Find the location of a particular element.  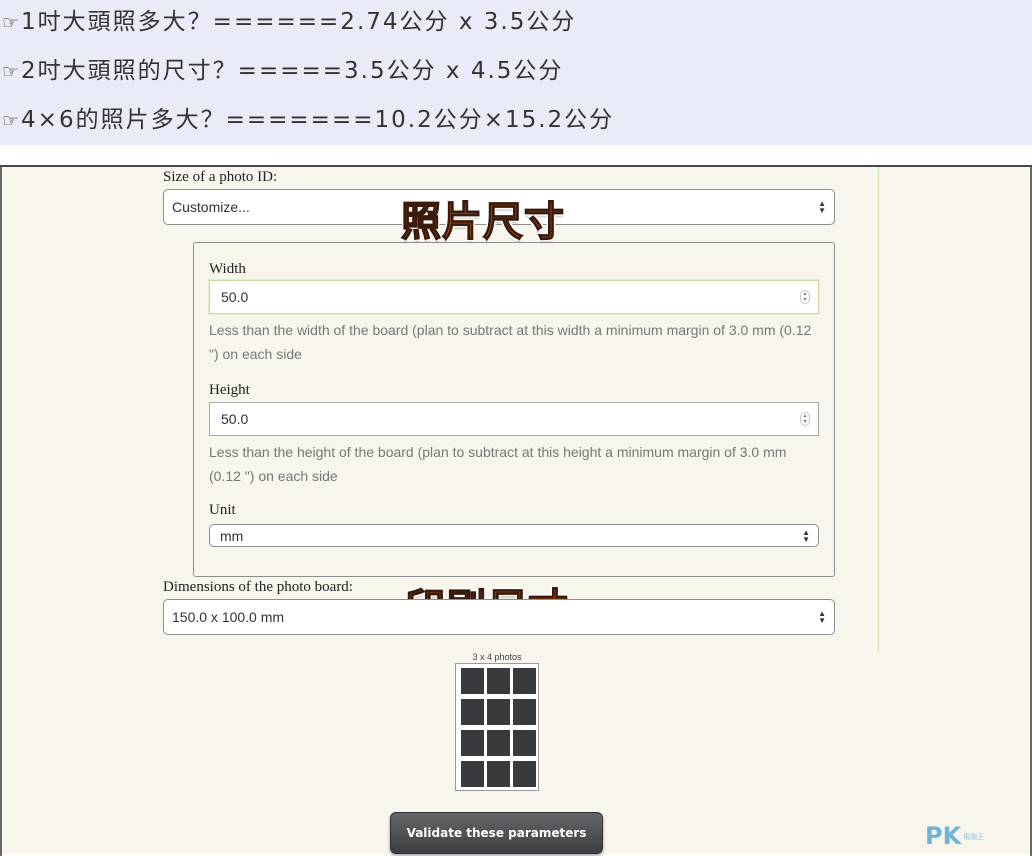

board-dimensions-select: 150.0 x 100.0 mm ▲ ▼ is located at coordinates (499, 617).